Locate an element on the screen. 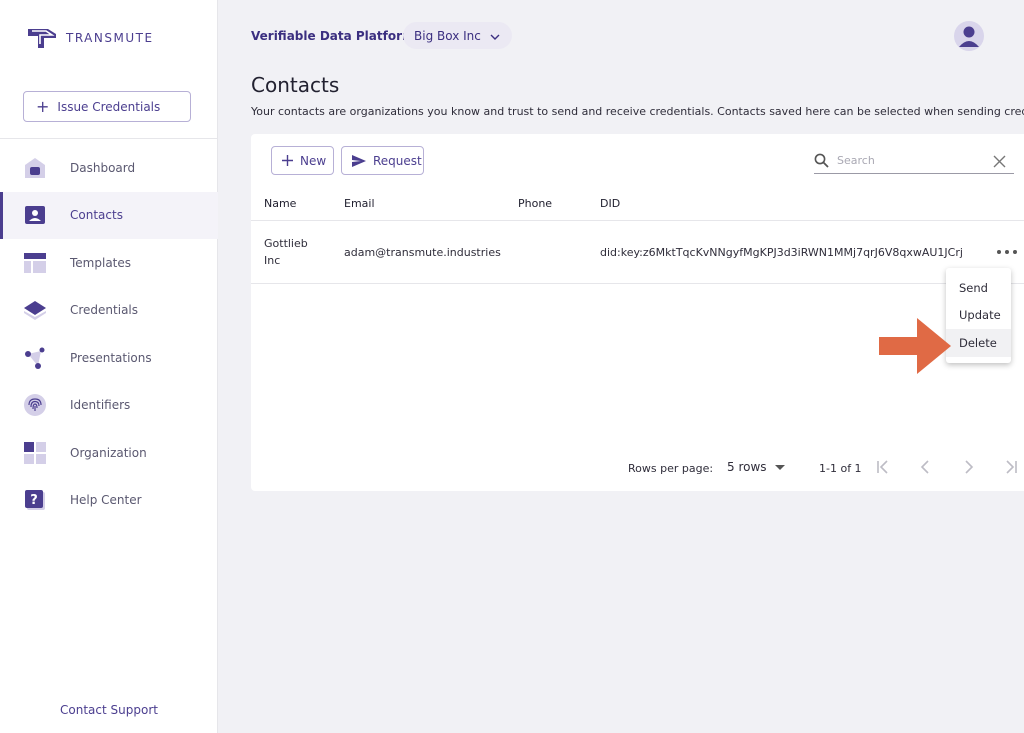 The image size is (1024, 733). table-header-divider is located at coordinates (637, 220).